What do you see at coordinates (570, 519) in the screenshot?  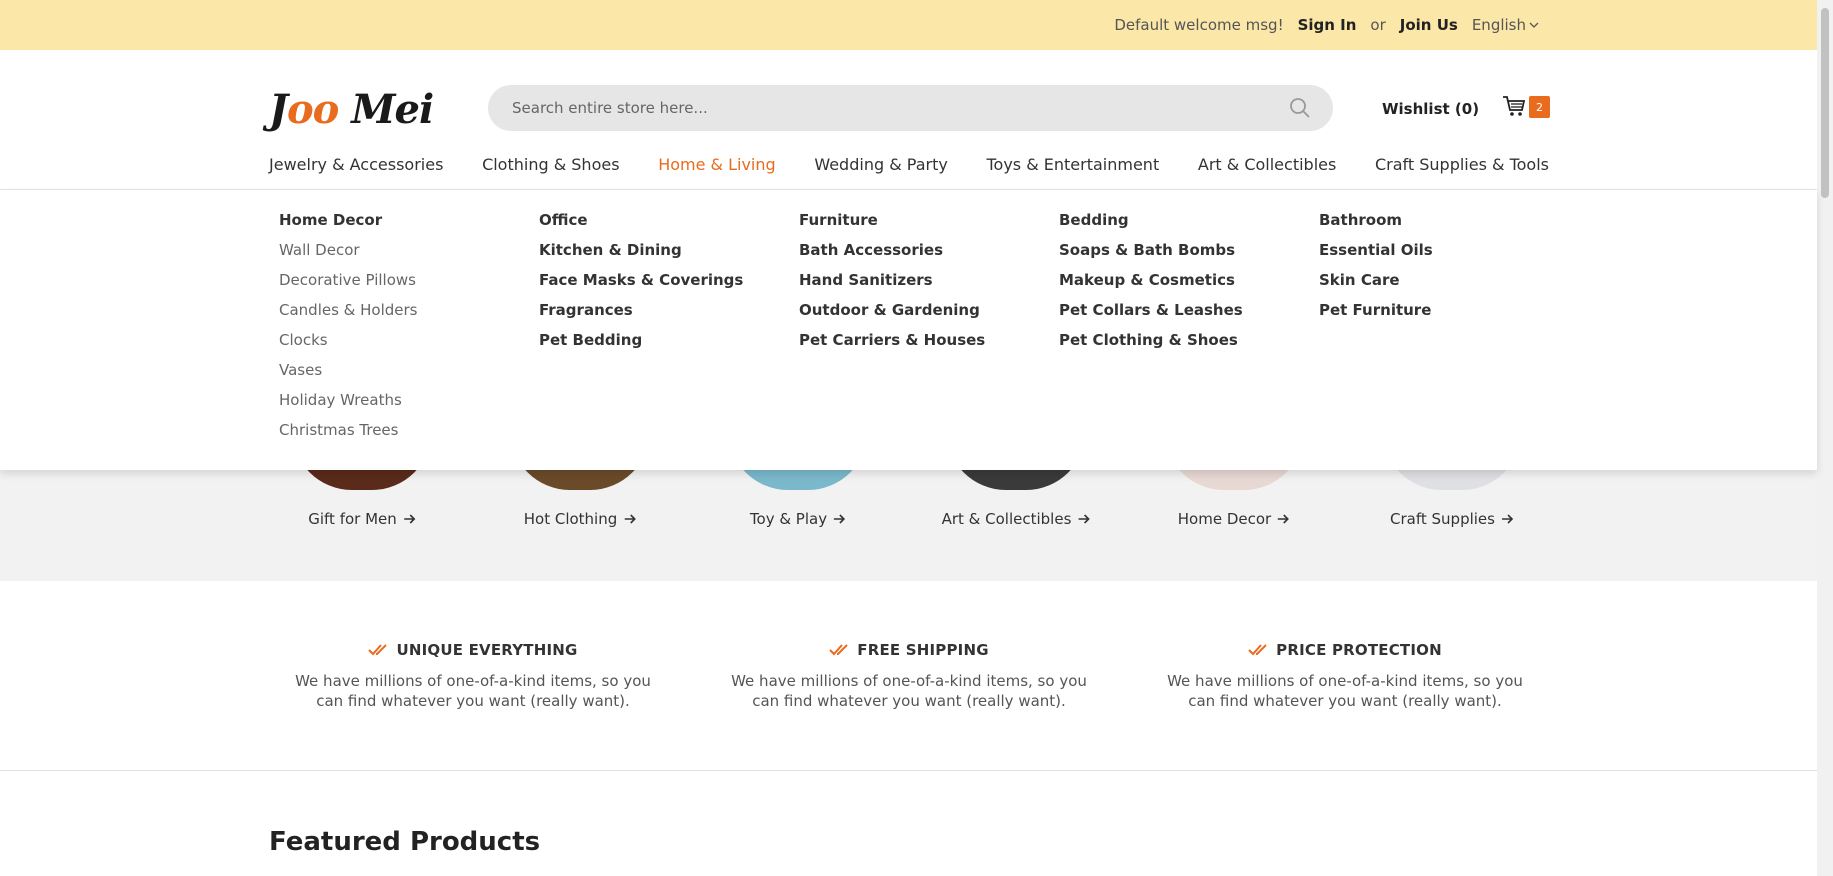 I see `category-label: Hot Clothing` at bounding box center [570, 519].